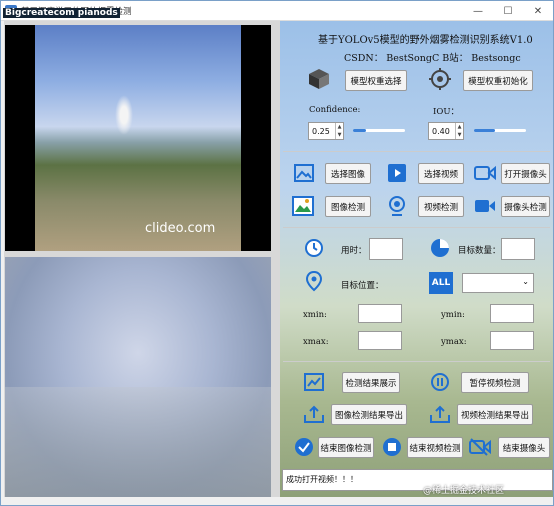 This screenshot has height=506, width=554. I want to click on minimize-button: —, so click(478, 11).